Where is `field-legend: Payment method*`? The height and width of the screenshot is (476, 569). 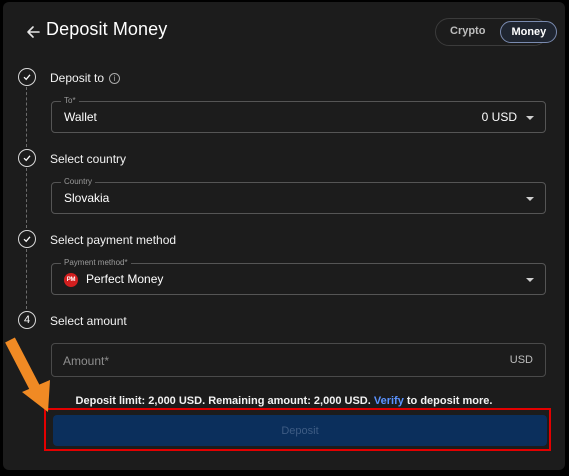 field-legend: Payment method* is located at coordinates (96, 263).